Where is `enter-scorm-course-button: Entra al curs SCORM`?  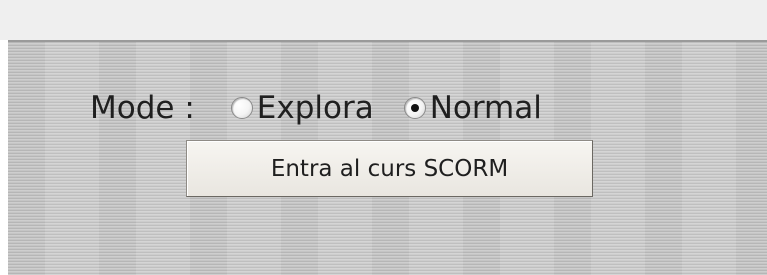 enter-scorm-course-button: Entra al curs SCORM is located at coordinates (389, 168).